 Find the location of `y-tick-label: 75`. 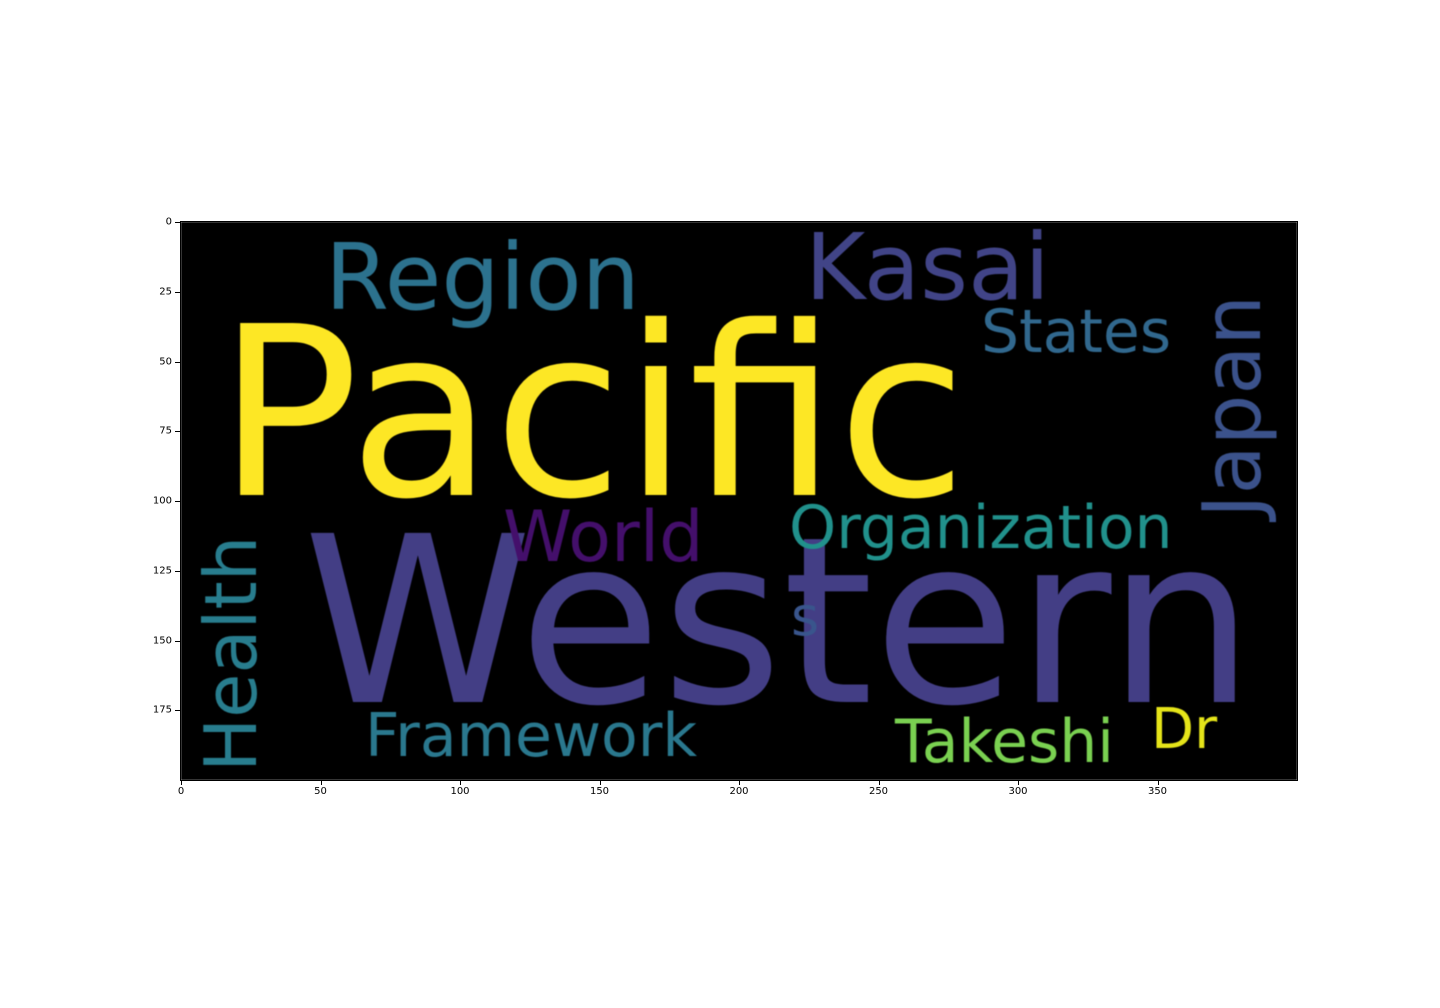

y-tick-label: 75 is located at coordinates (165, 431).